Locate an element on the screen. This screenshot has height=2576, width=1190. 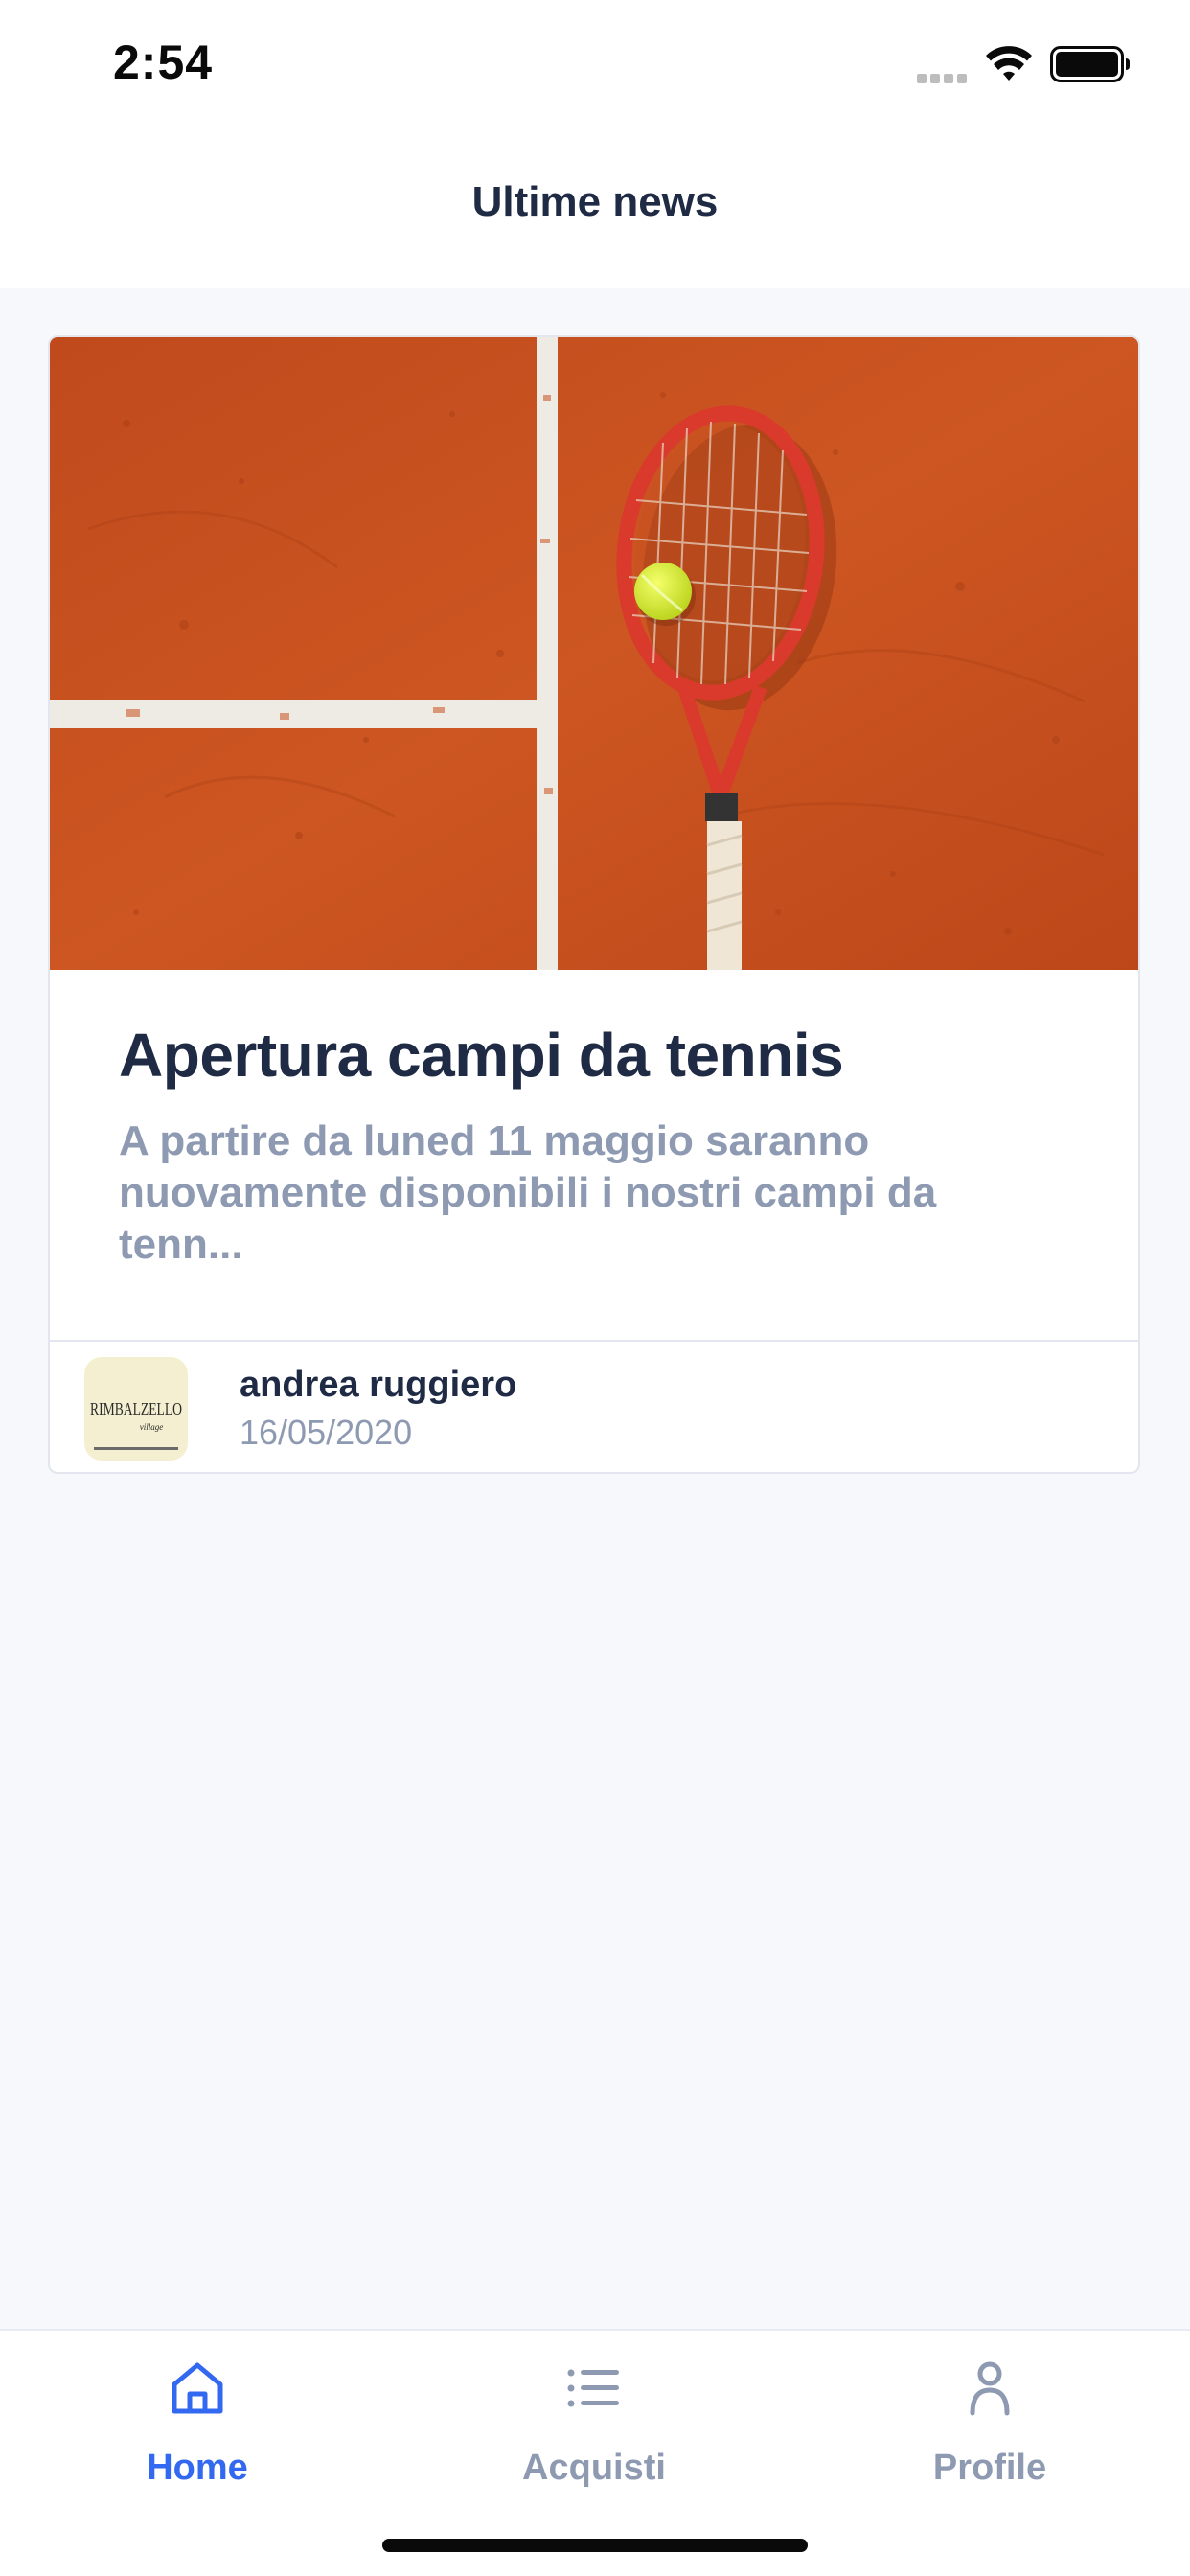
wifi-icon is located at coordinates (1009, 63).